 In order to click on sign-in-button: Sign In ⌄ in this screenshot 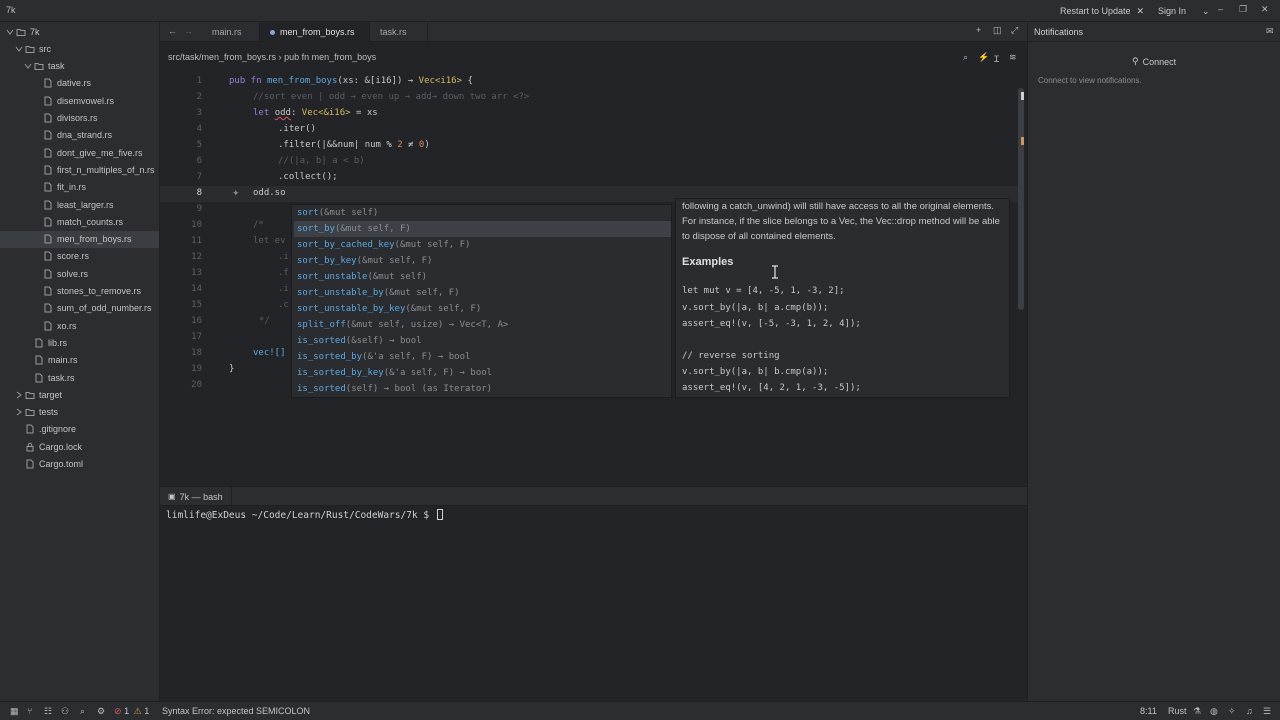, I will do `click(1184, 11)`.